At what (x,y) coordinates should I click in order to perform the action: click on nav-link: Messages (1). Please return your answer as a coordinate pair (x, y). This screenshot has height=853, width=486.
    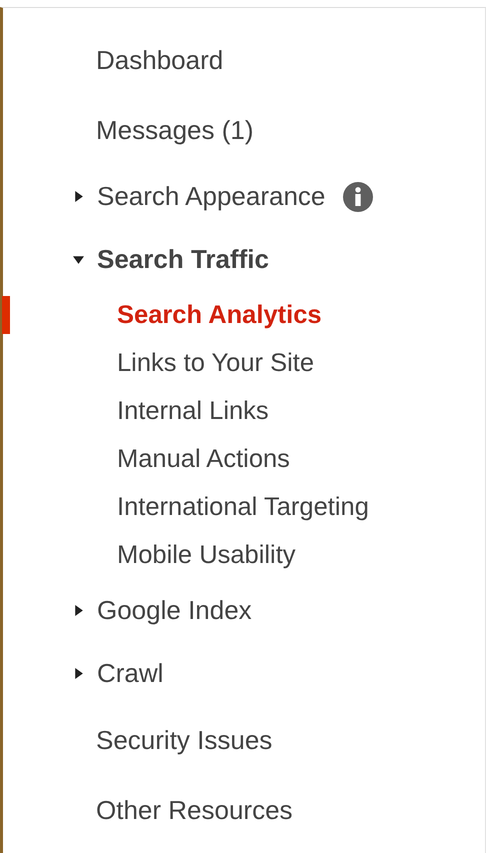
    Looking at the image, I should click on (175, 130).